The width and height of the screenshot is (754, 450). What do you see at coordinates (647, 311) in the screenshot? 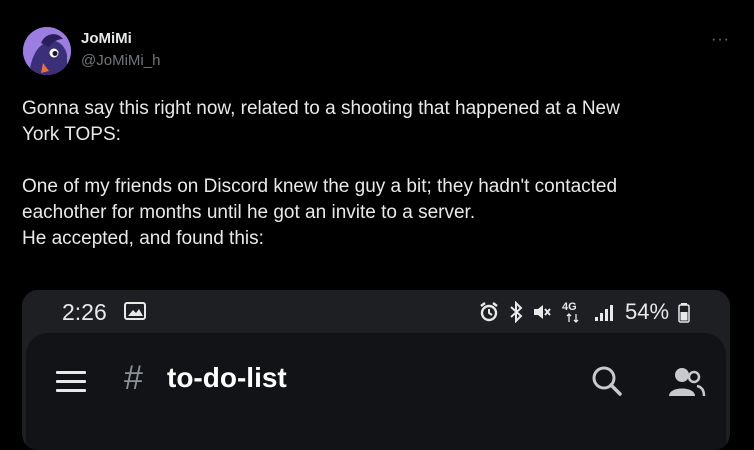
I see `battery-percent: 54%` at bounding box center [647, 311].